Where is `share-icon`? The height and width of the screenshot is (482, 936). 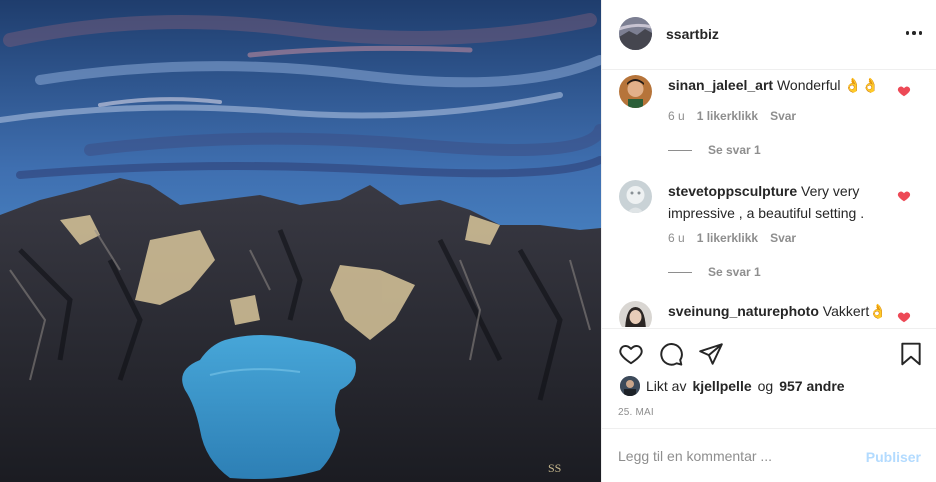 share-icon is located at coordinates (711, 354).